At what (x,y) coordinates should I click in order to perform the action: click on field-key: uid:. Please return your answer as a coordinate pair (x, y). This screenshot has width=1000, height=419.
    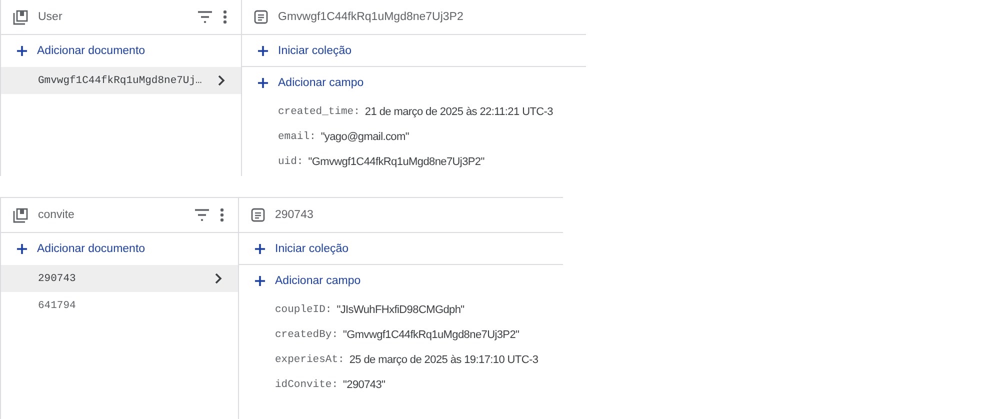
    Looking at the image, I should click on (291, 162).